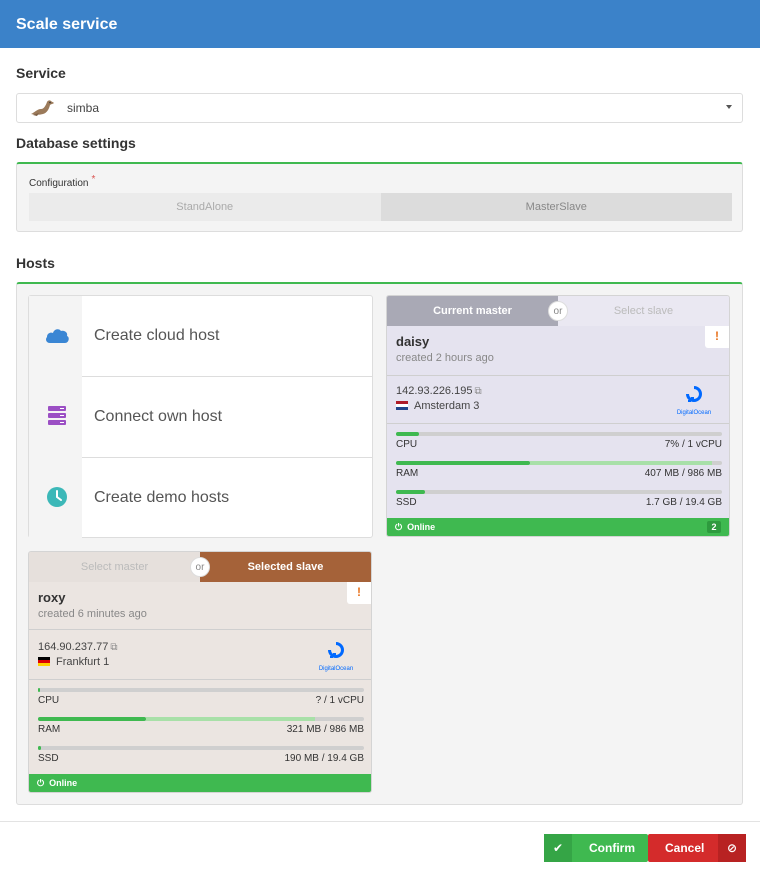 This screenshot has height=873, width=760. Describe the element at coordinates (78, 647) in the screenshot. I see `host-ip: 164.90.237.77 ⧉` at that location.